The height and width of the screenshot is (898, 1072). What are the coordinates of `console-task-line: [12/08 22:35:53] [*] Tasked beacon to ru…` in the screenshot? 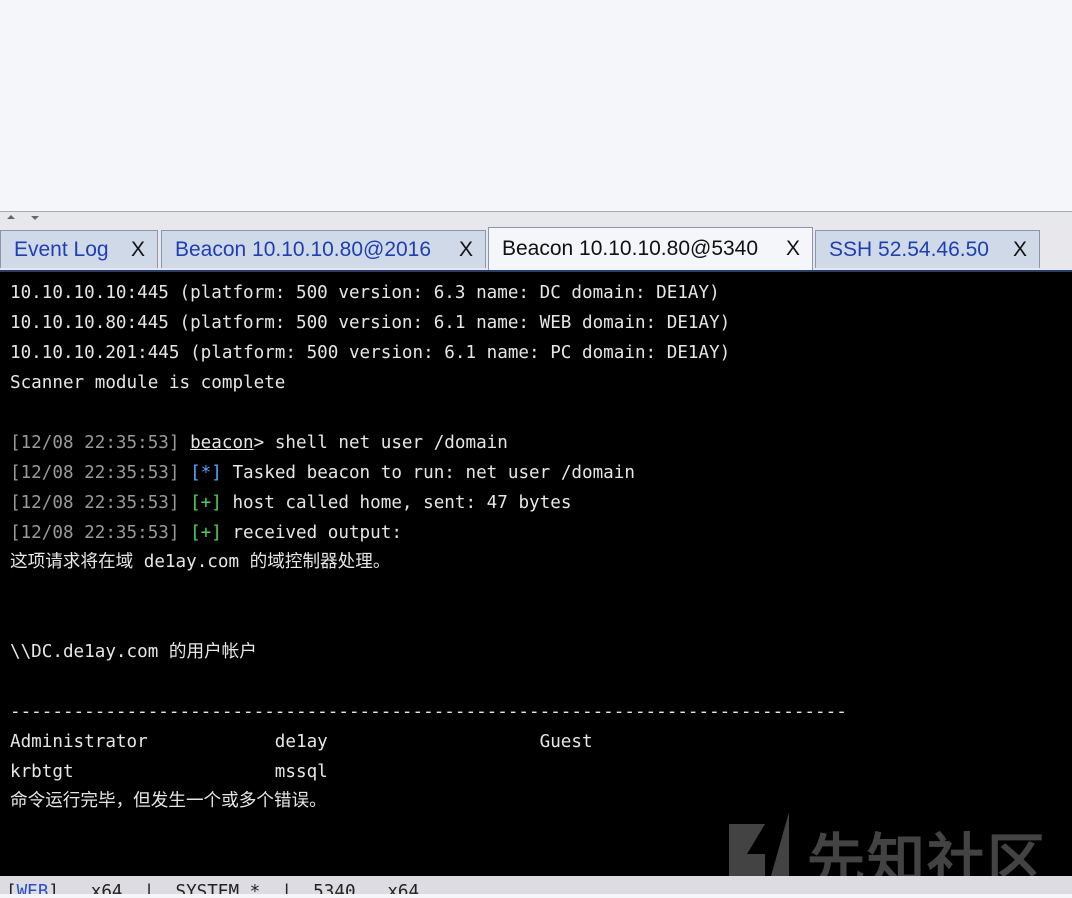 It's located at (322, 473).